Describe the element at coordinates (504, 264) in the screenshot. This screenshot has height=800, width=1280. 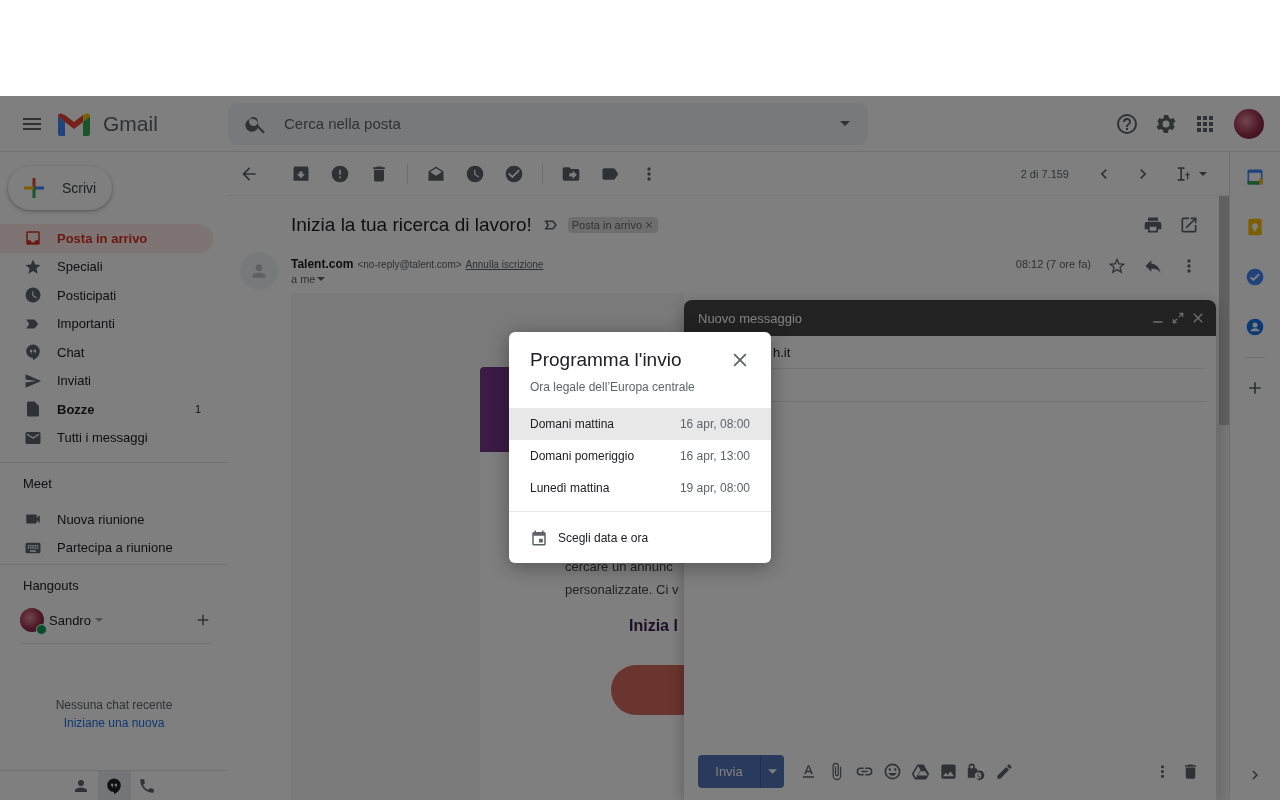
I see `unsubscribe-link: Annulla iscrizione` at that location.